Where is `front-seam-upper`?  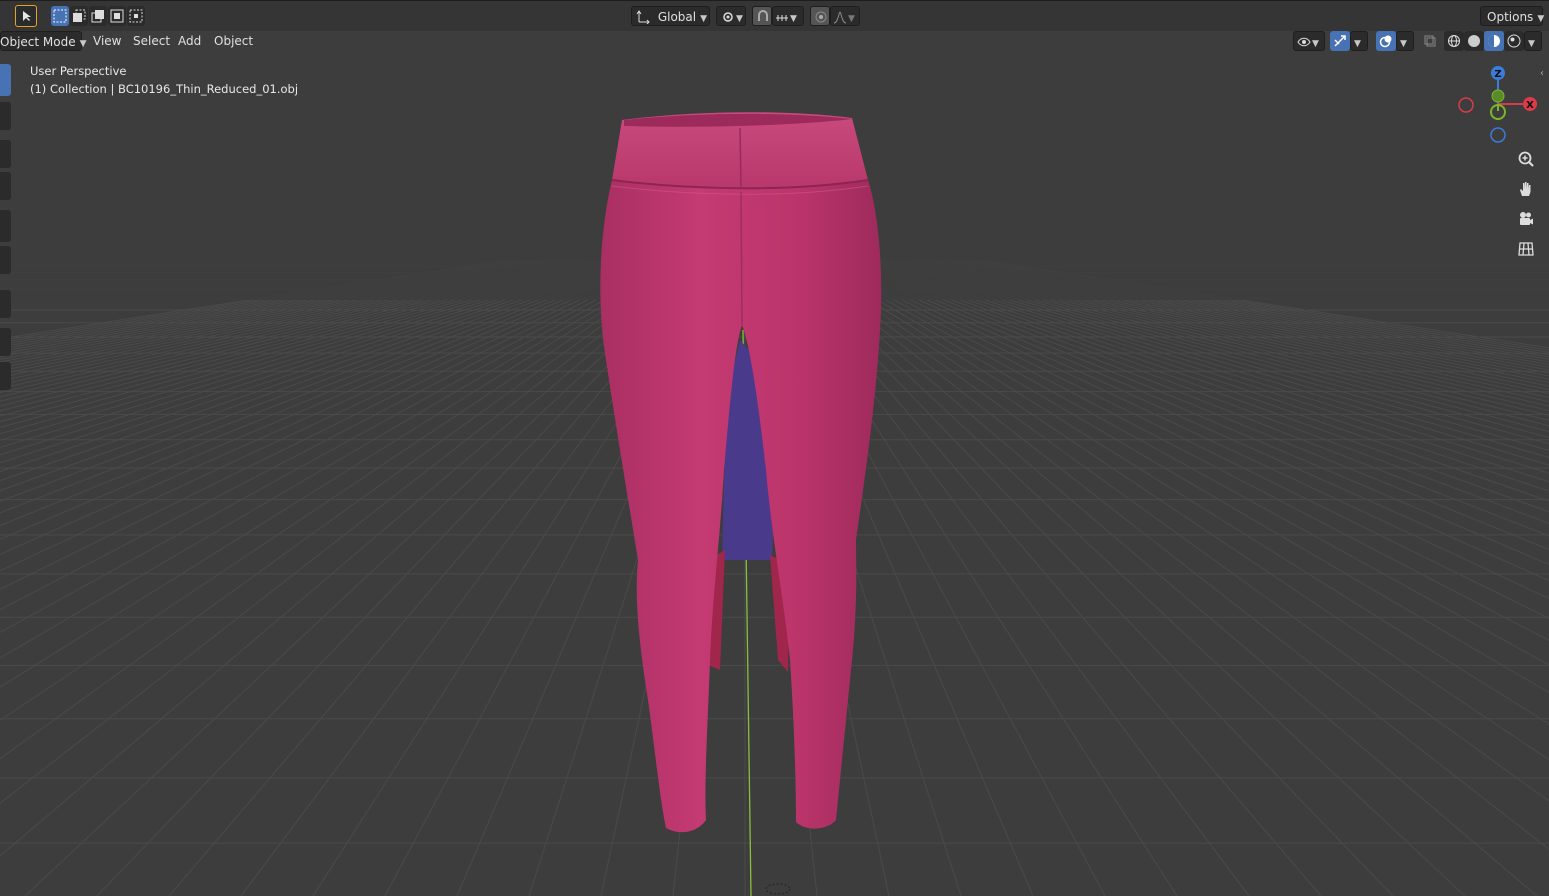
front-seam-upper is located at coordinates (740, 158).